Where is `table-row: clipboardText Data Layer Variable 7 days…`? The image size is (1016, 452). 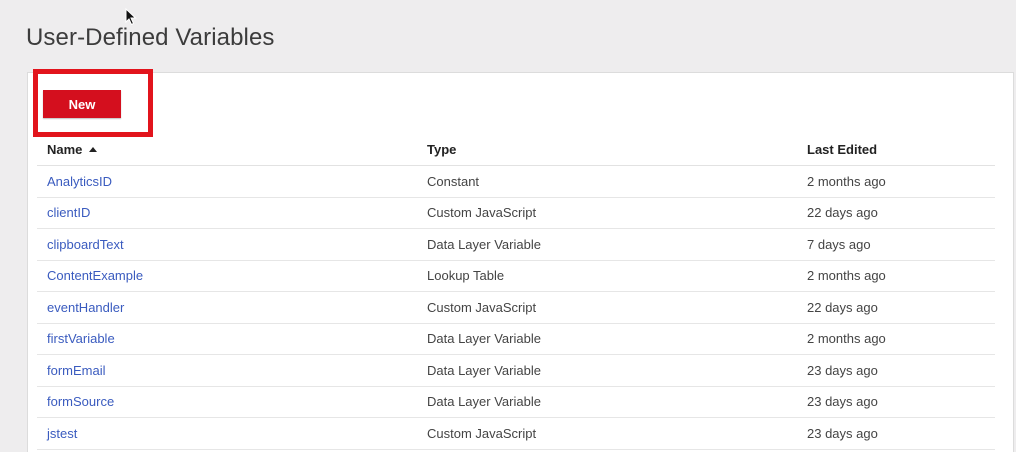
table-row: clipboardText Data Layer Variable 7 days… is located at coordinates (516, 245).